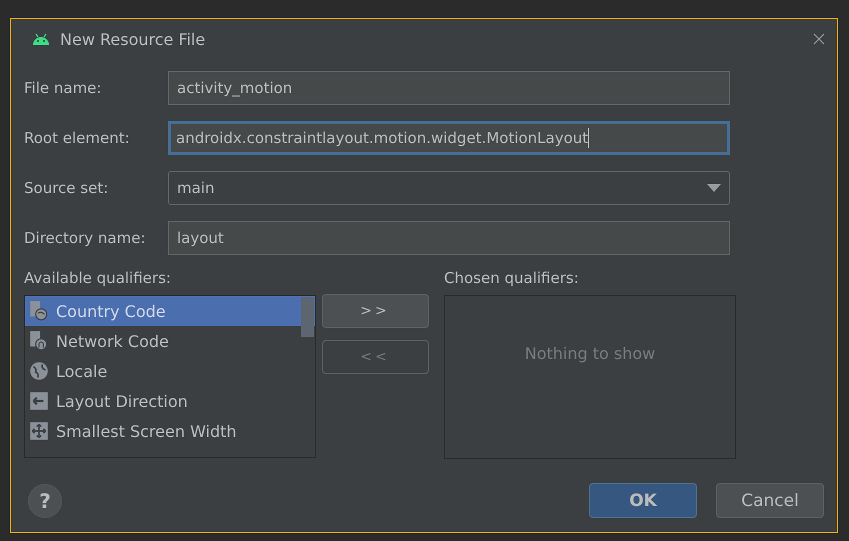 This screenshot has width=849, height=541. I want to click on android-icon, so click(41, 39).